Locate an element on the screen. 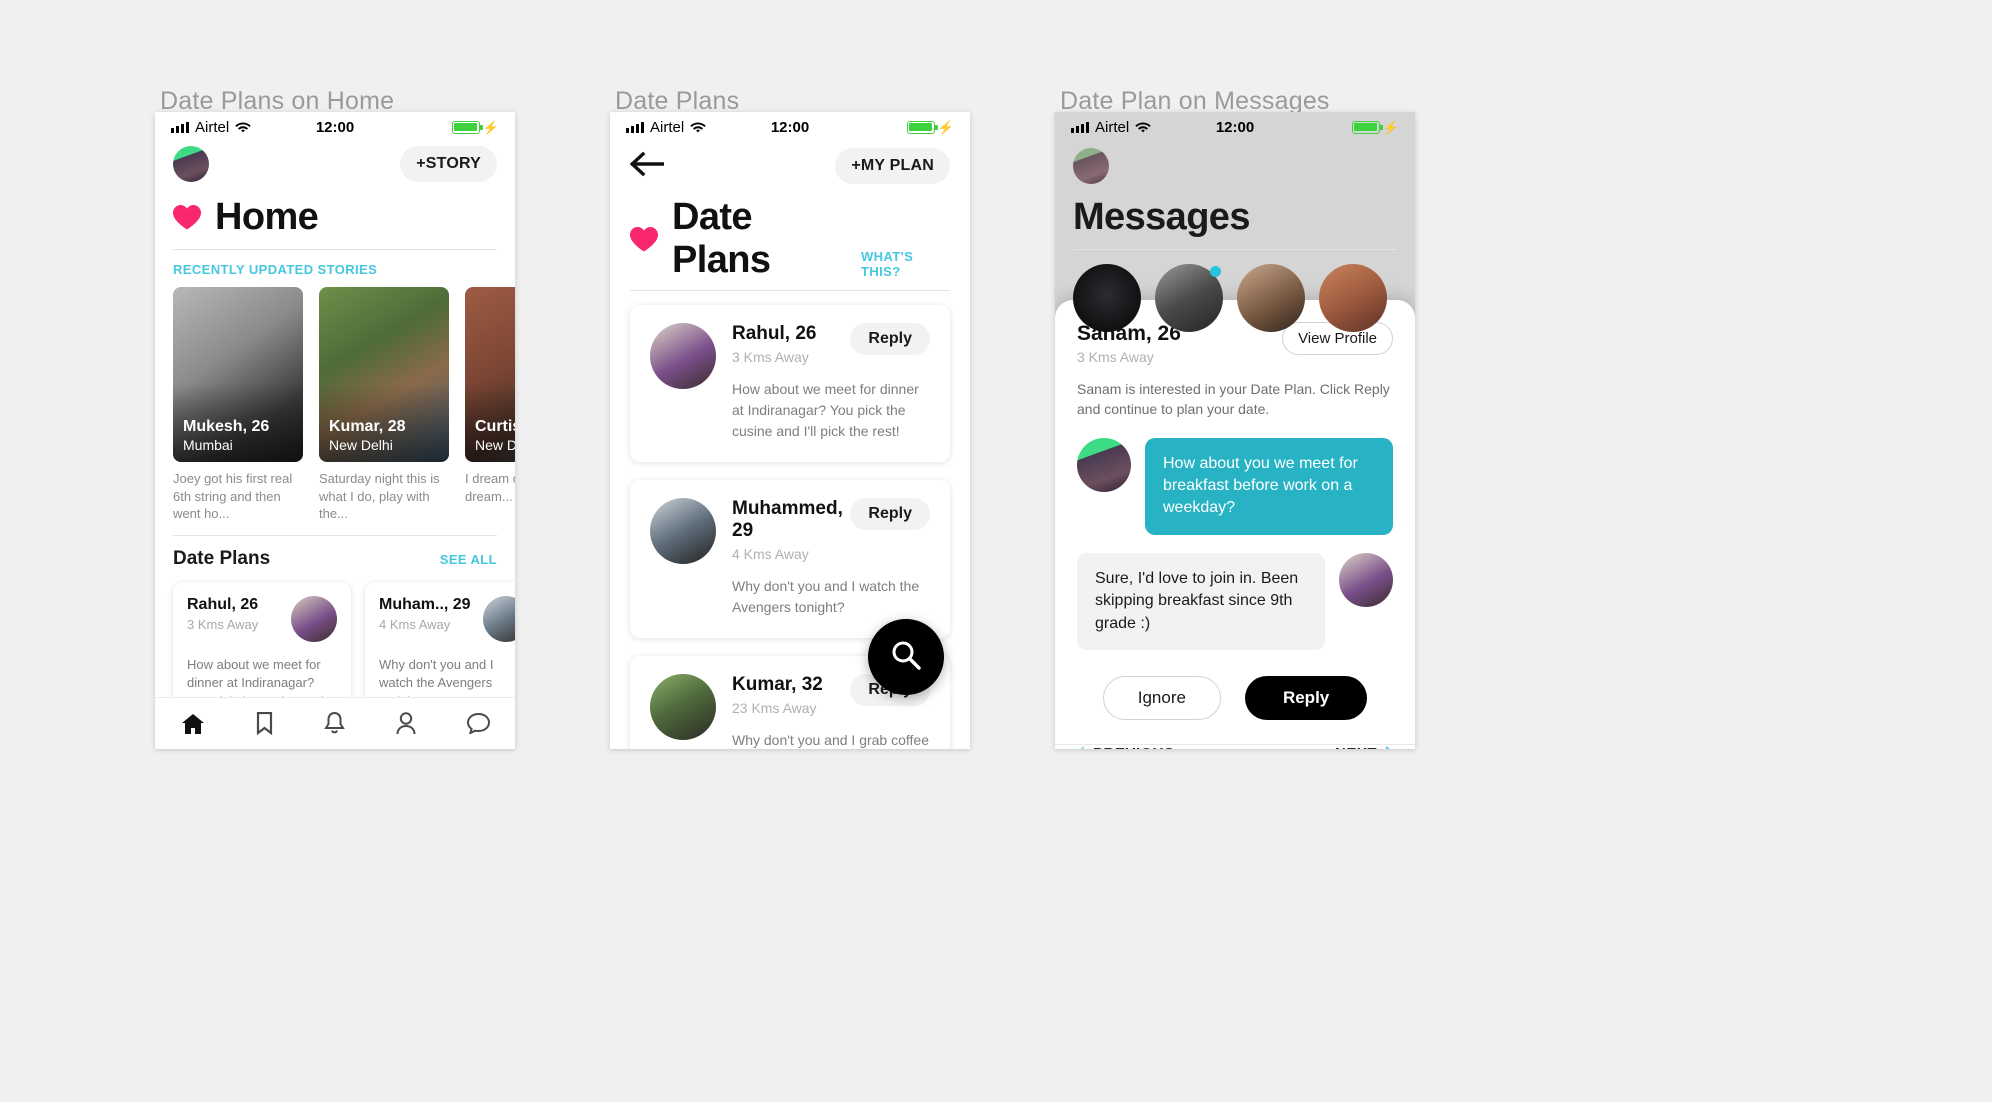 The width and height of the screenshot is (1992, 1102). chat-icon is located at coordinates (478, 723).